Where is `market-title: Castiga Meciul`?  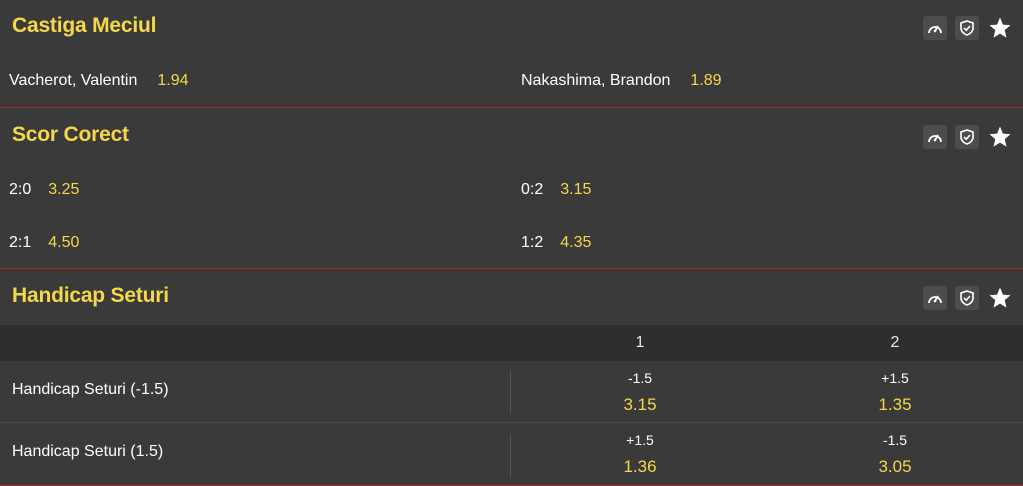
market-title: Castiga Meciul is located at coordinates (84, 25).